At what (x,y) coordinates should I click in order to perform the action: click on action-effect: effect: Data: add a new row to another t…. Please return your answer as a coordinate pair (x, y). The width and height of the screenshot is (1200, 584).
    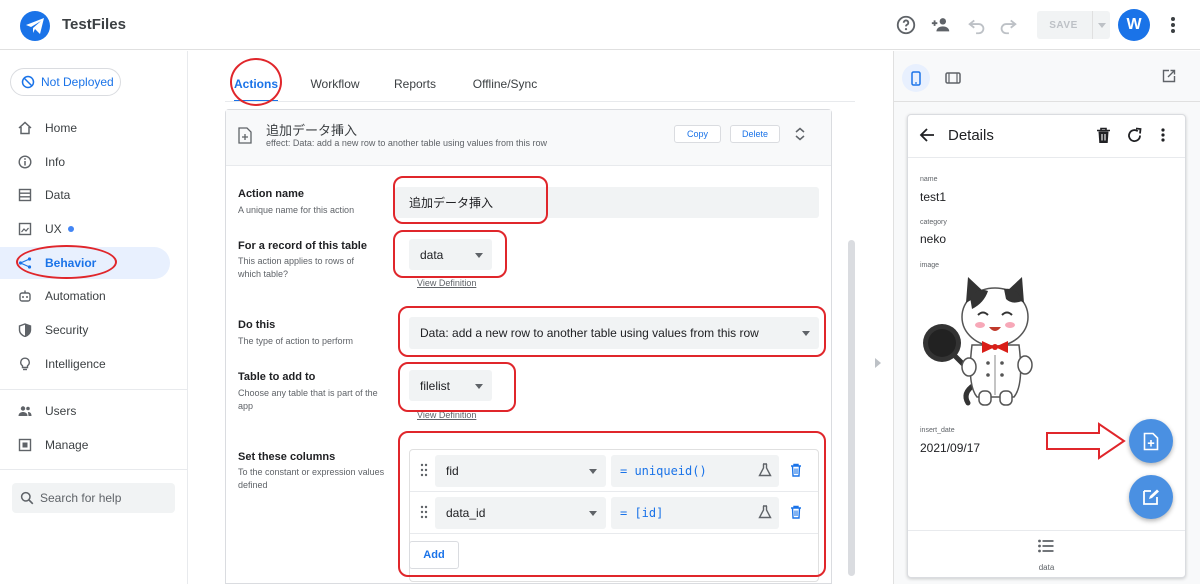
    Looking at the image, I should click on (406, 143).